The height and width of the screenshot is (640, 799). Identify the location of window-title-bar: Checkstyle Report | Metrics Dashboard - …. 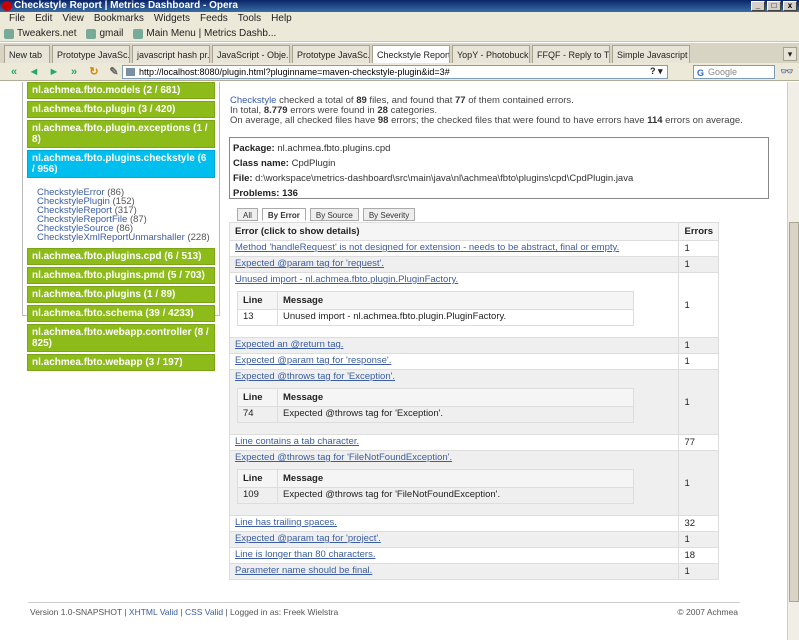
(399, 6).